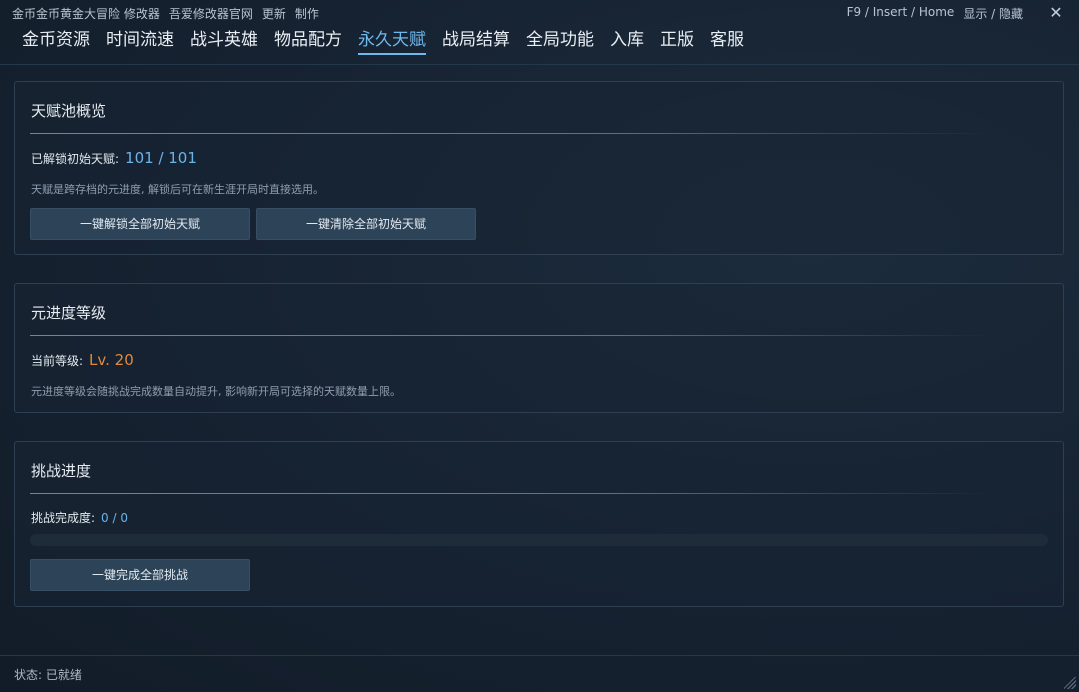  I want to click on challenge-completion-value: 0 / 0, so click(114, 518).